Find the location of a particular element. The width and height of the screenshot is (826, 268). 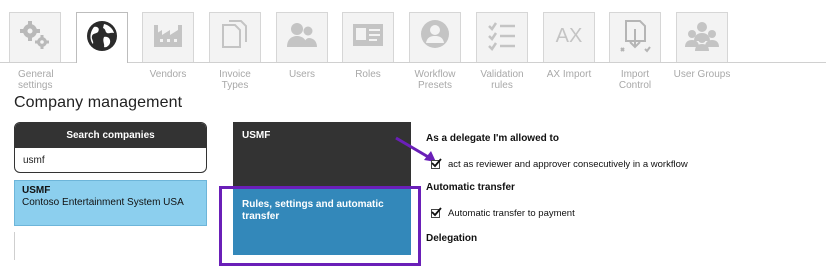

import-control-icon is located at coordinates (635, 37).